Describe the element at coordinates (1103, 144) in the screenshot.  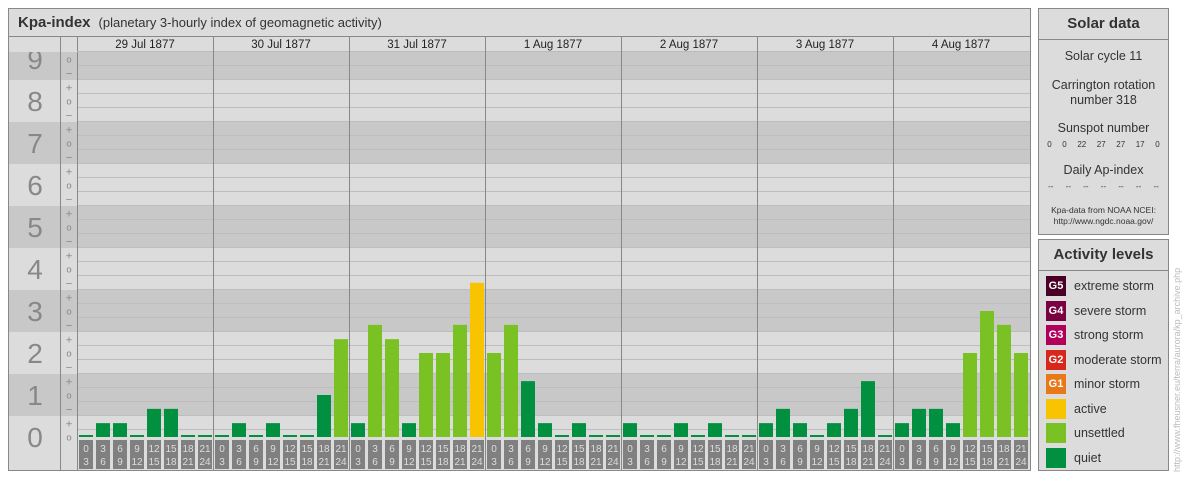
I see `sunspot-values: 0 0 22 27 27 17 0` at that location.